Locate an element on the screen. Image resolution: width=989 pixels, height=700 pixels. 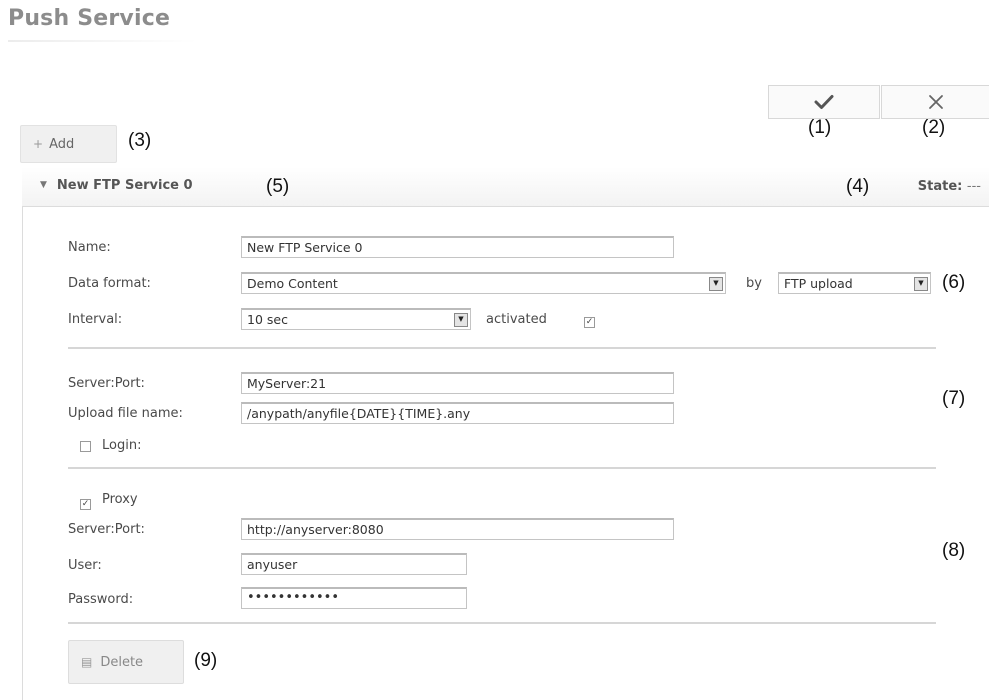
proxy-password-label: Password: is located at coordinates (101, 599).